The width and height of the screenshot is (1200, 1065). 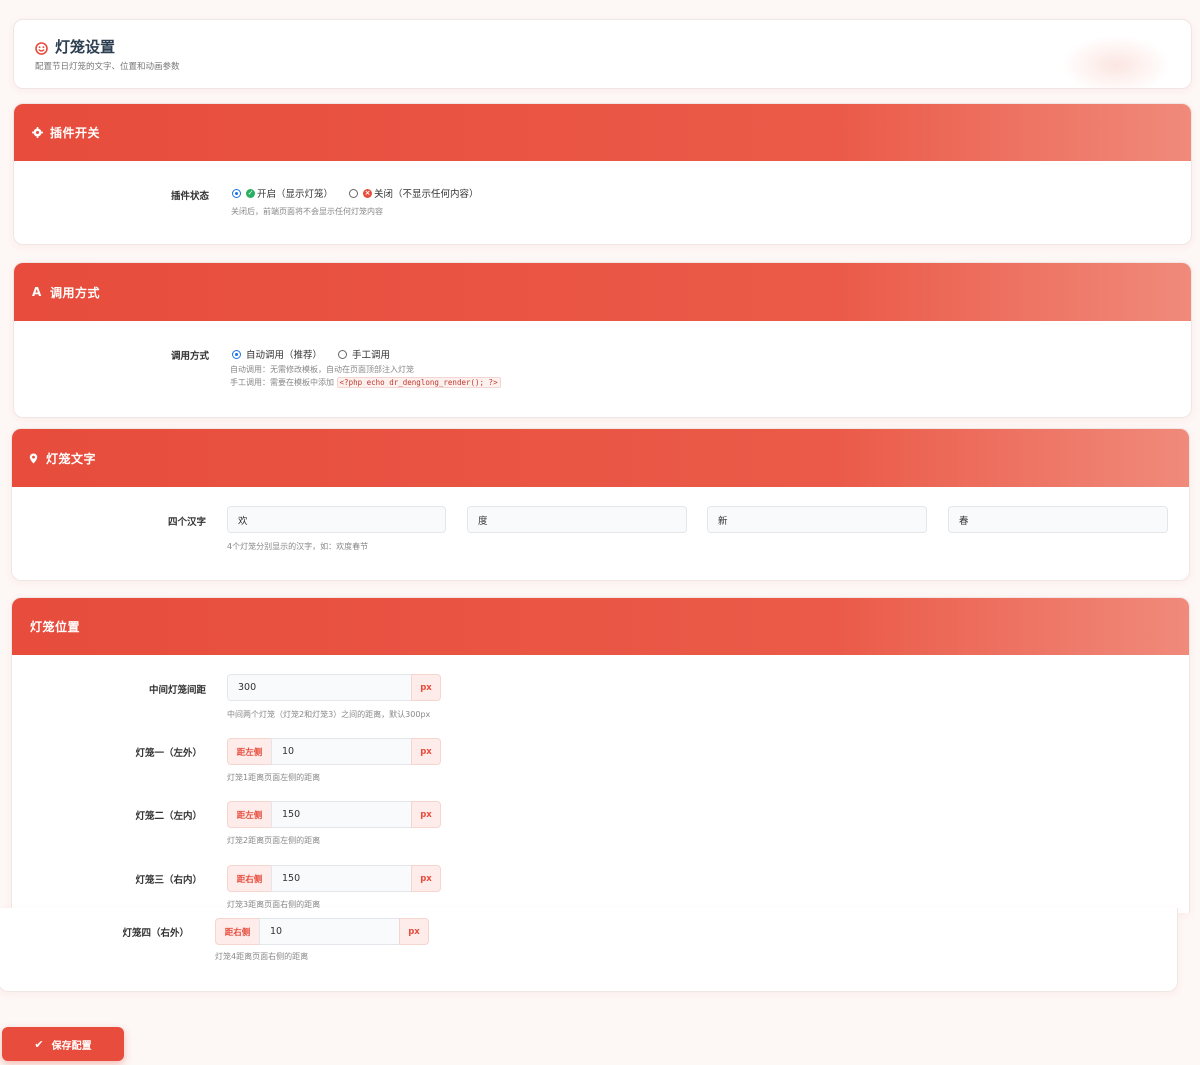 What do you see at coordinates (426, 878) in the screenshot?
I see `lantern3-unit: px` at bounding box center [426, 878].